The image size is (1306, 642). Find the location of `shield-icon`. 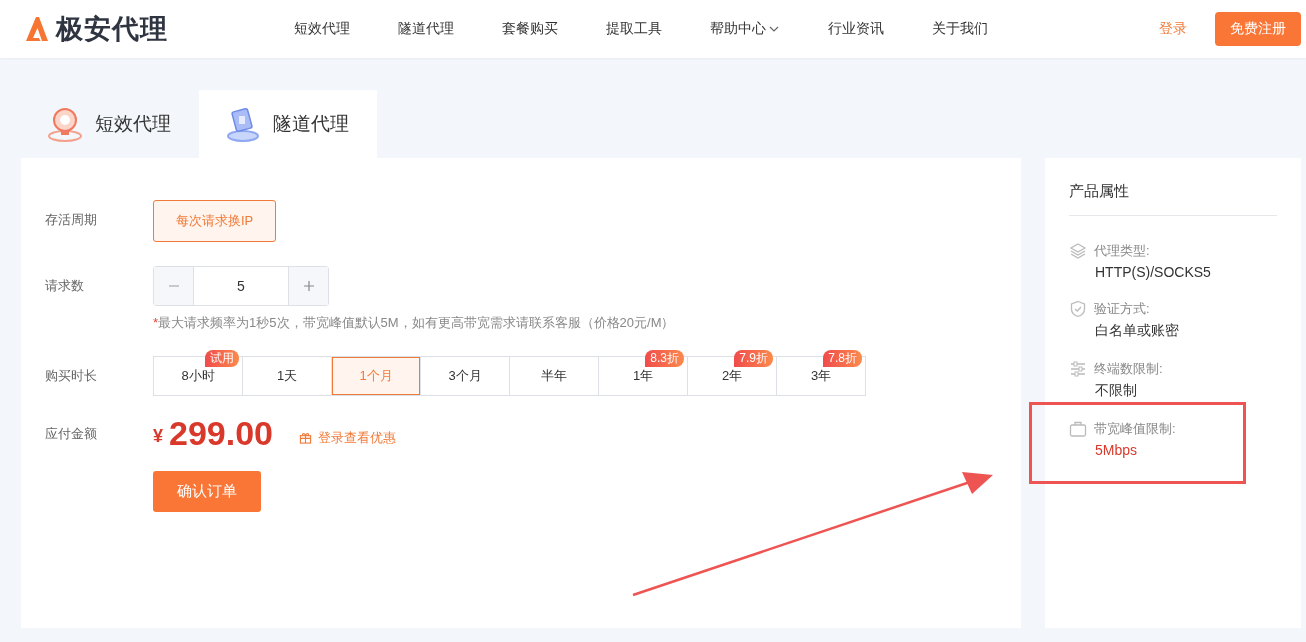

shield-icon is located at coordinates (1078, 309).